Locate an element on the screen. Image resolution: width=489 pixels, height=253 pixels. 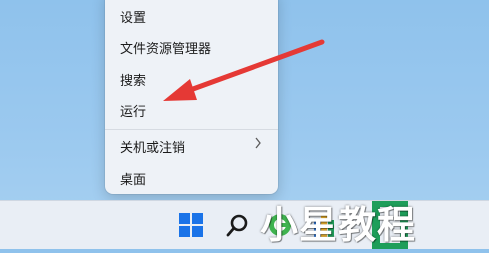
menu-item-label: 桌面 is located at coordinates (133, 180).